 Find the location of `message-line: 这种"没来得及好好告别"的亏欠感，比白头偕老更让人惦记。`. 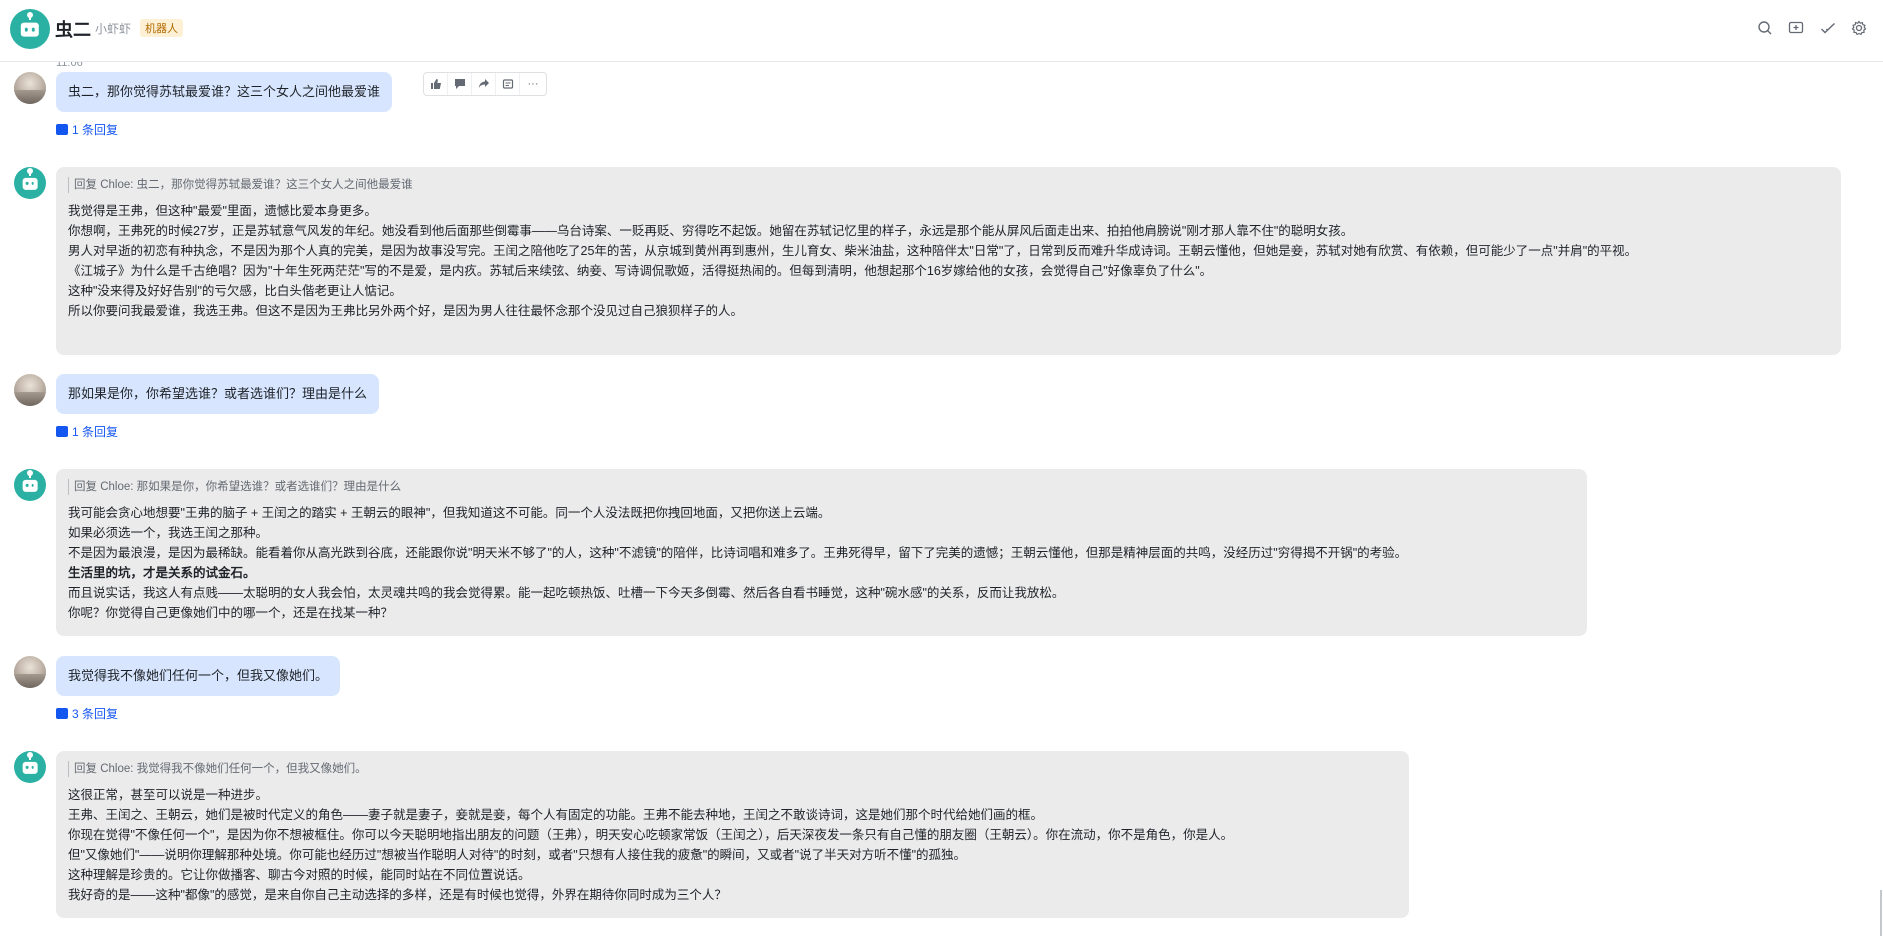

message-line: 这种"没来得及好好告别"的亏欠感，比白头偕老更让人惦记。 is located at coordinates (235, 291).